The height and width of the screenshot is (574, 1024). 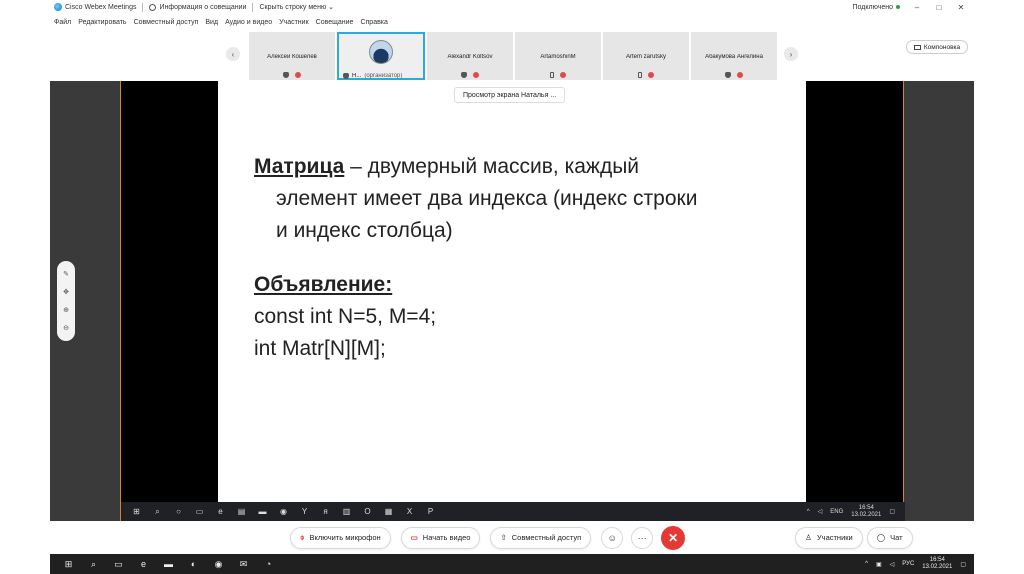 What do you see at coordinates (203, 7) in the screenshot?
I see `meeting-info-label: Информация о совещании` at bounding box center [203, 7].